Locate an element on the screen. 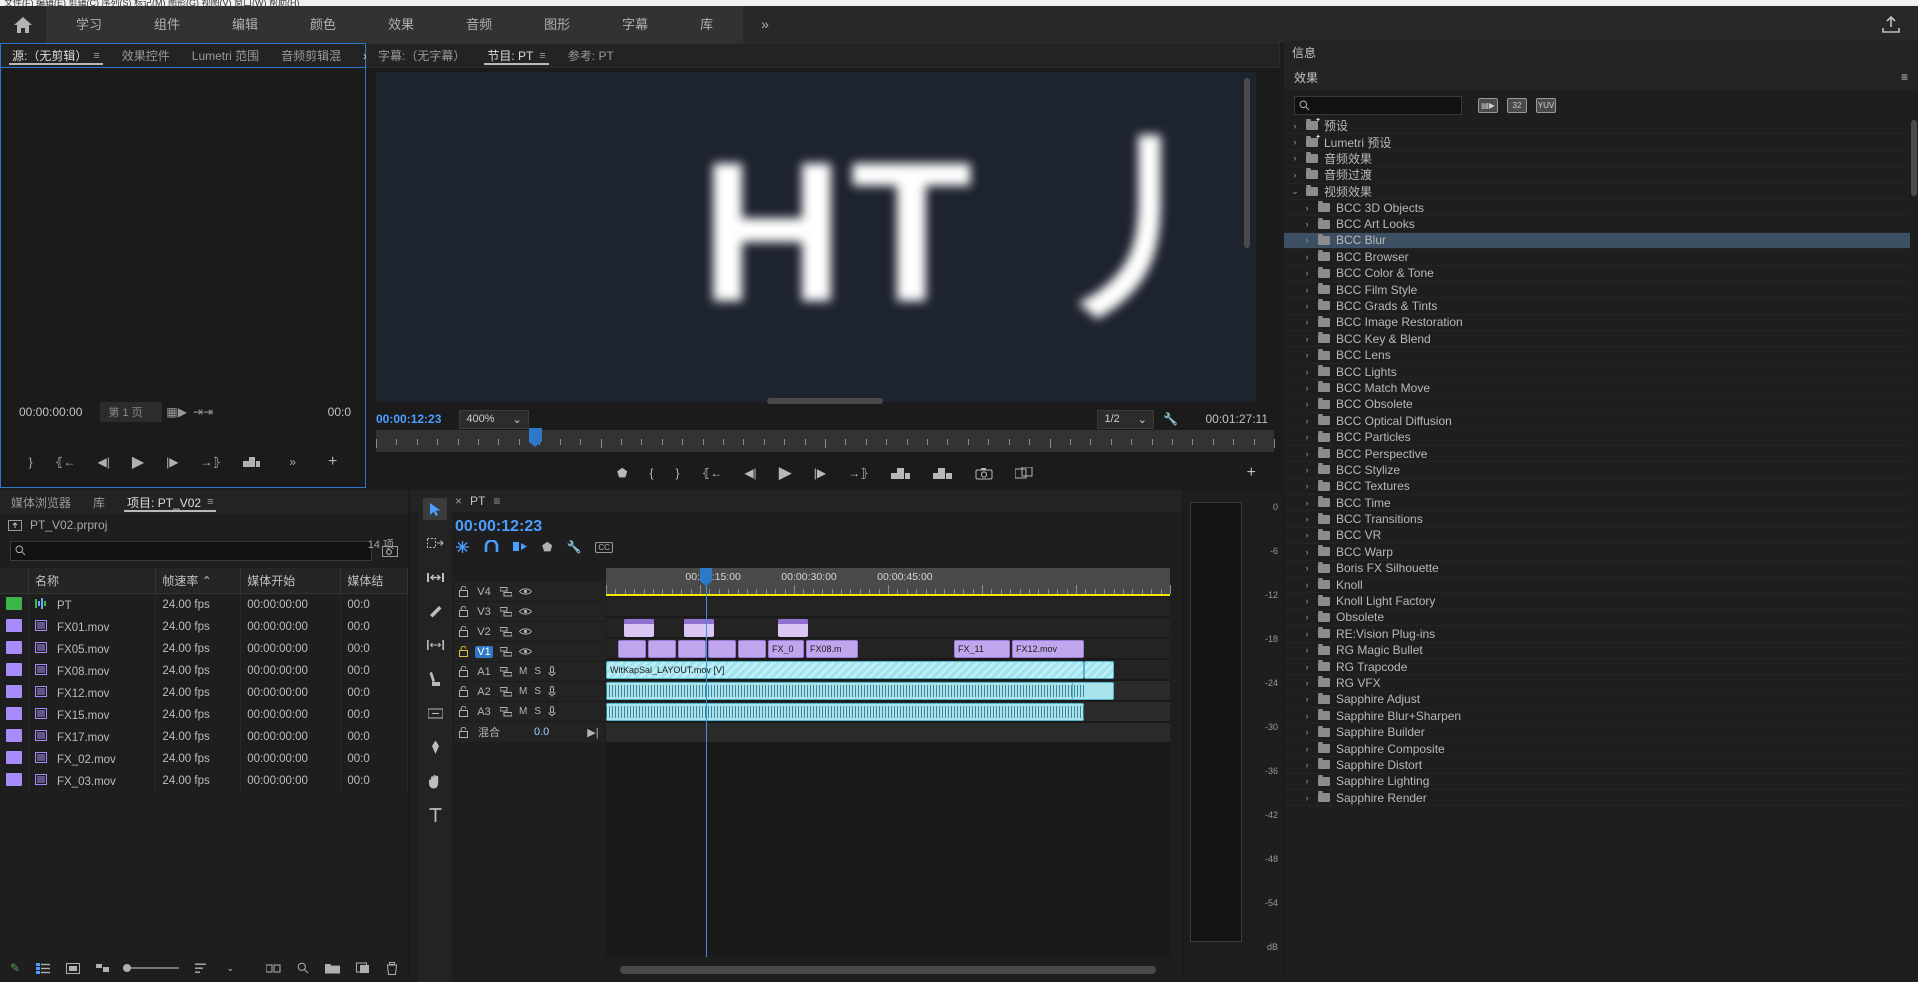  type-tool is located at coordinates (435, 815).